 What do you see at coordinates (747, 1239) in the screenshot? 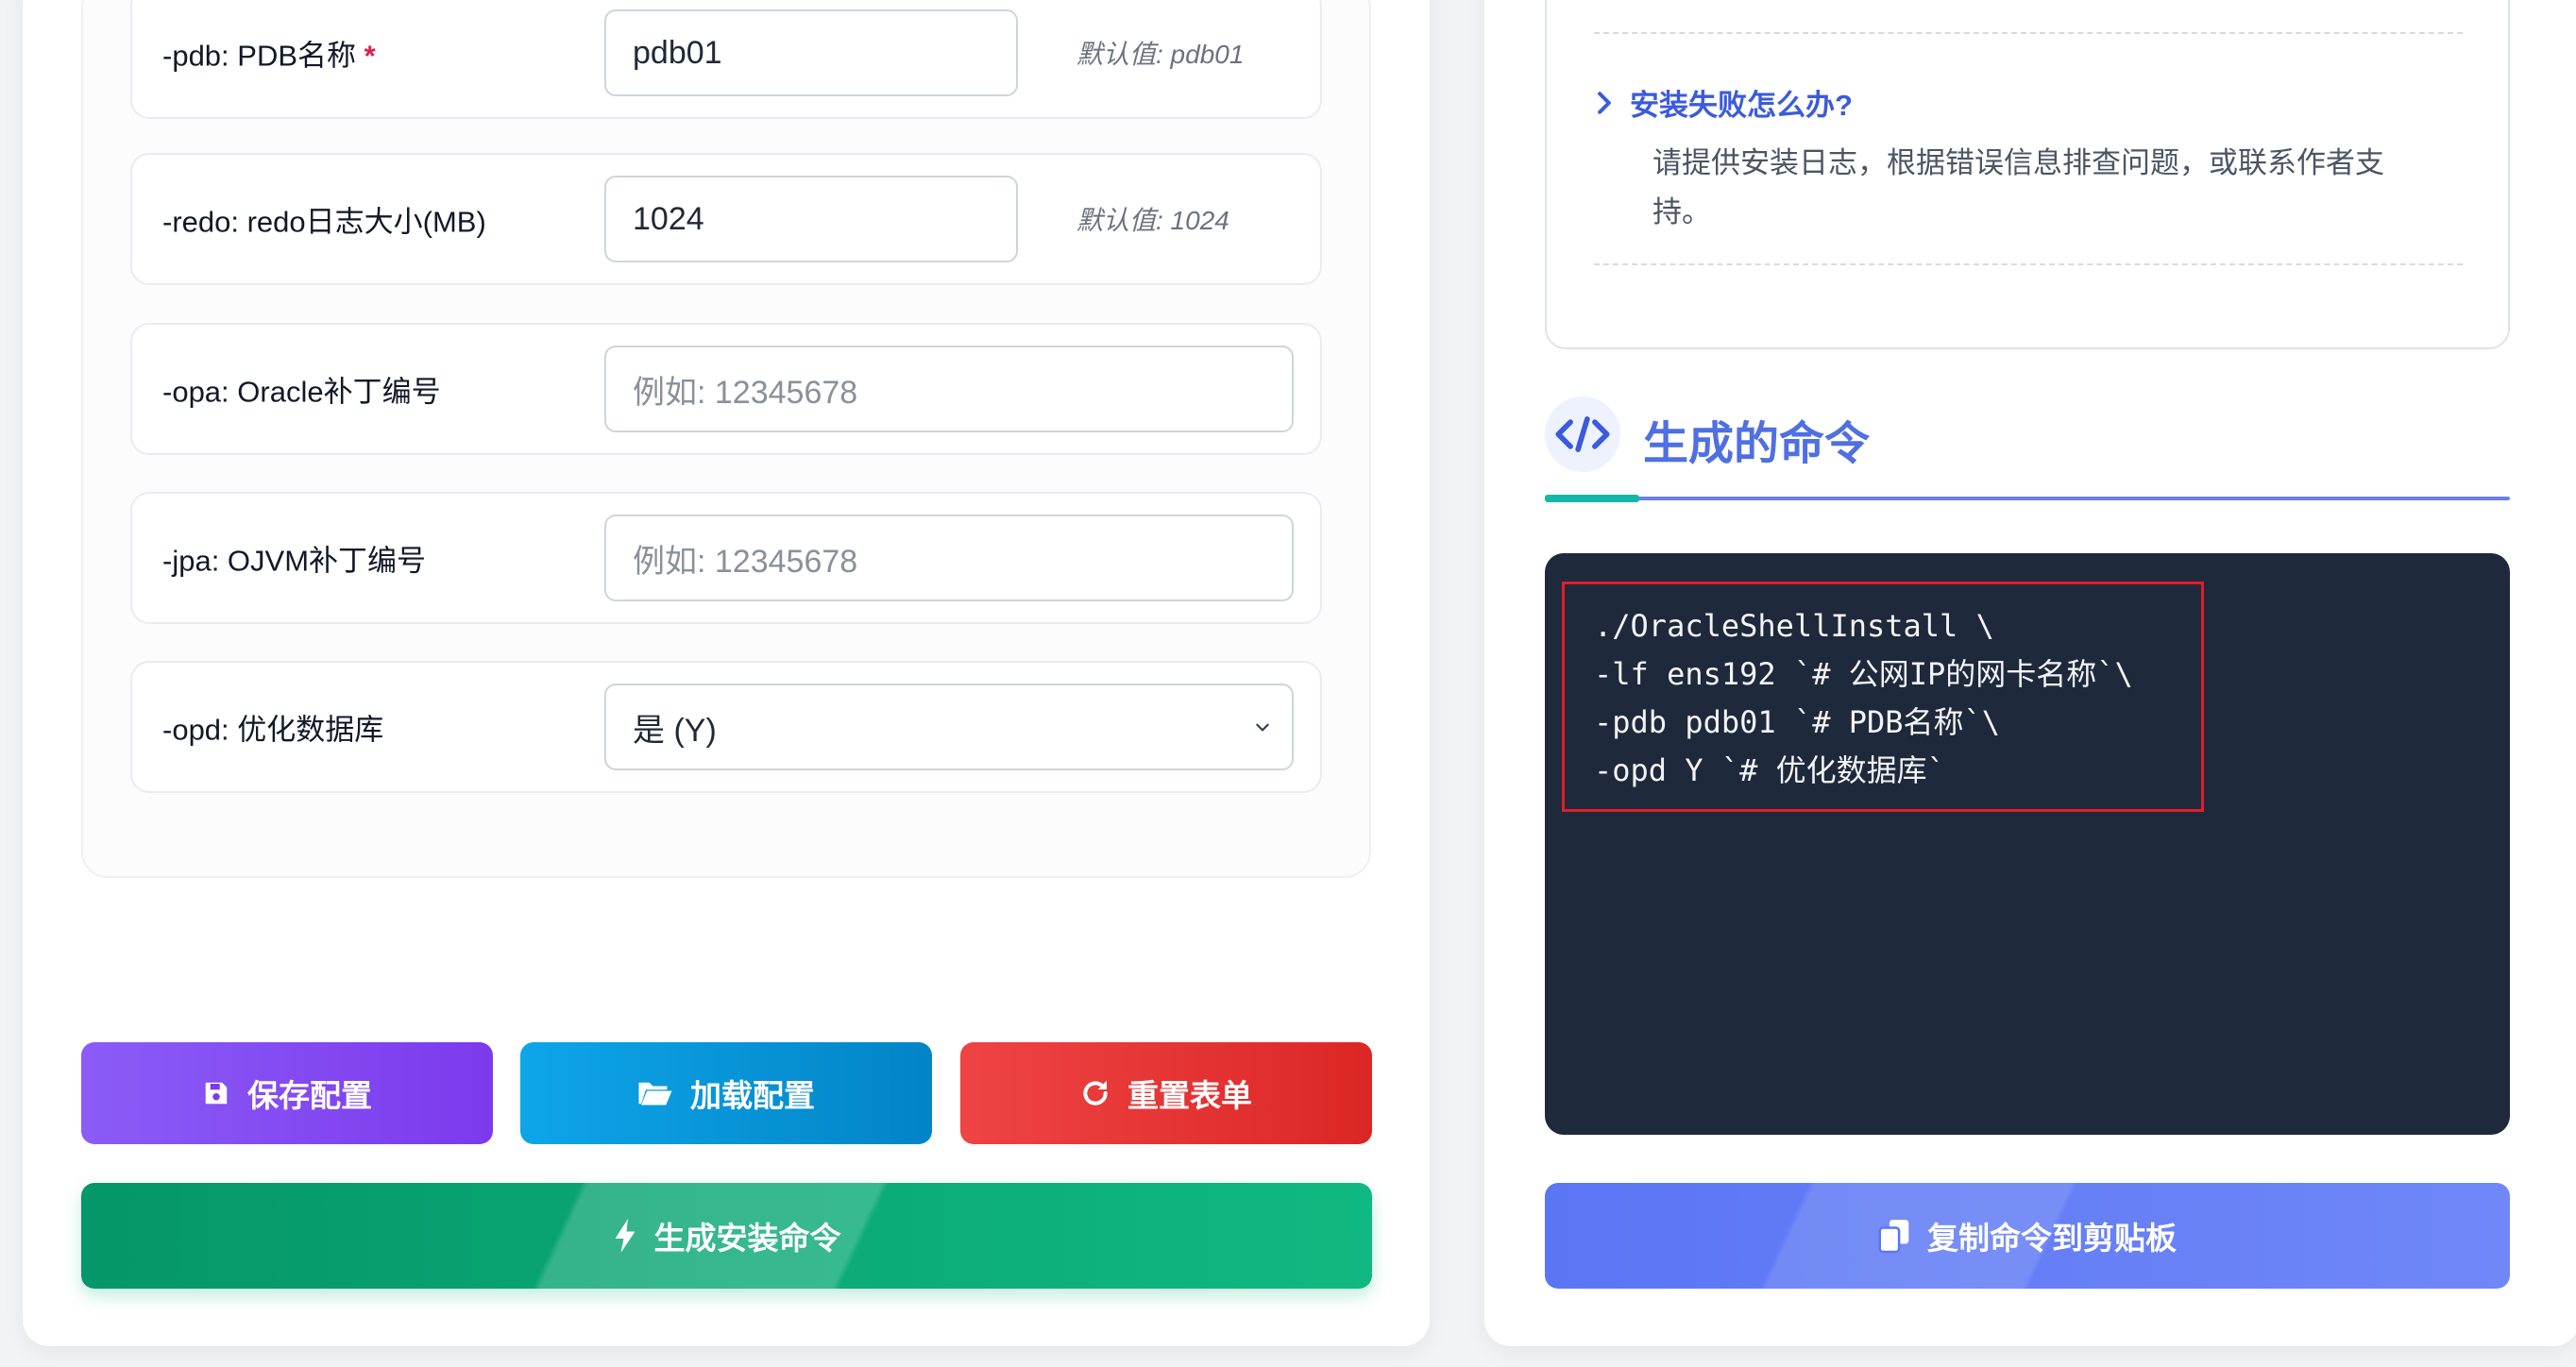
I see `generate-command-label: 生成安装命令` at bounding box center [747, 1239].